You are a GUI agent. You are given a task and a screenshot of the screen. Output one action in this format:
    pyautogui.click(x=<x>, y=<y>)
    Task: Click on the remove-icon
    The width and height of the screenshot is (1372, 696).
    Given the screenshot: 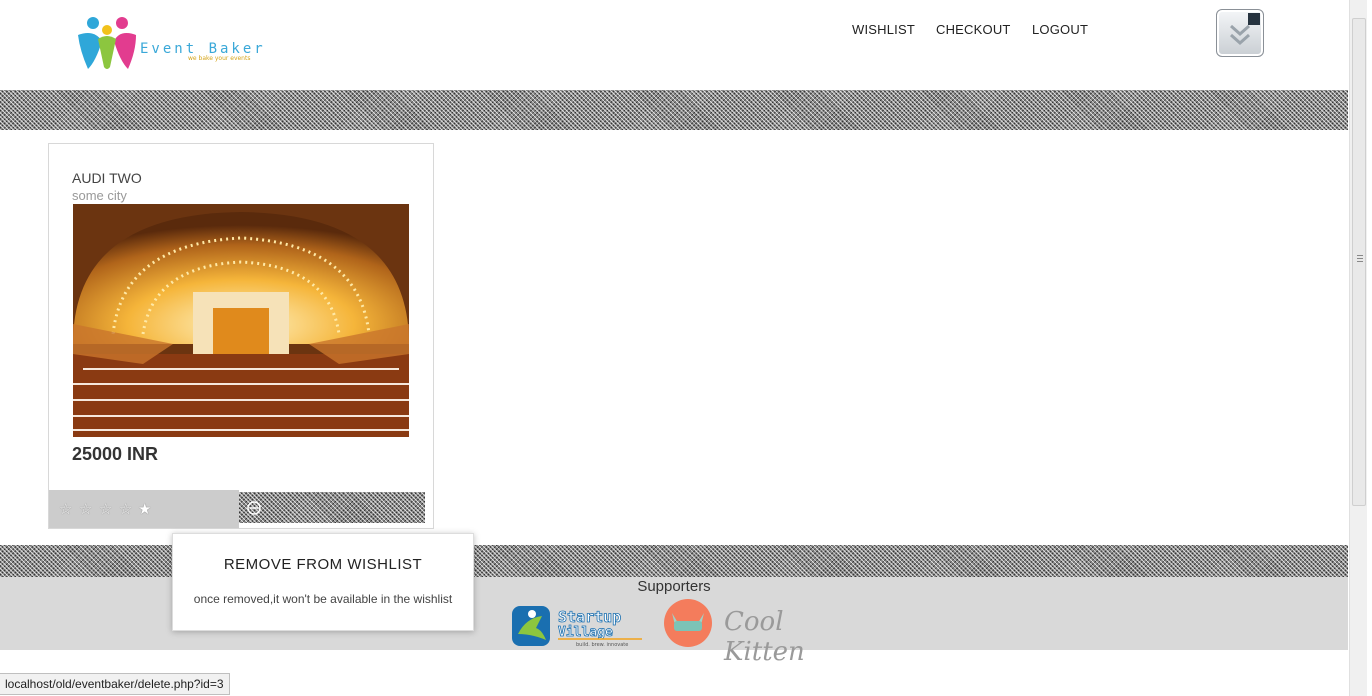 What is the action you would take?
    pyautogui.click(x=254, y=508)
    